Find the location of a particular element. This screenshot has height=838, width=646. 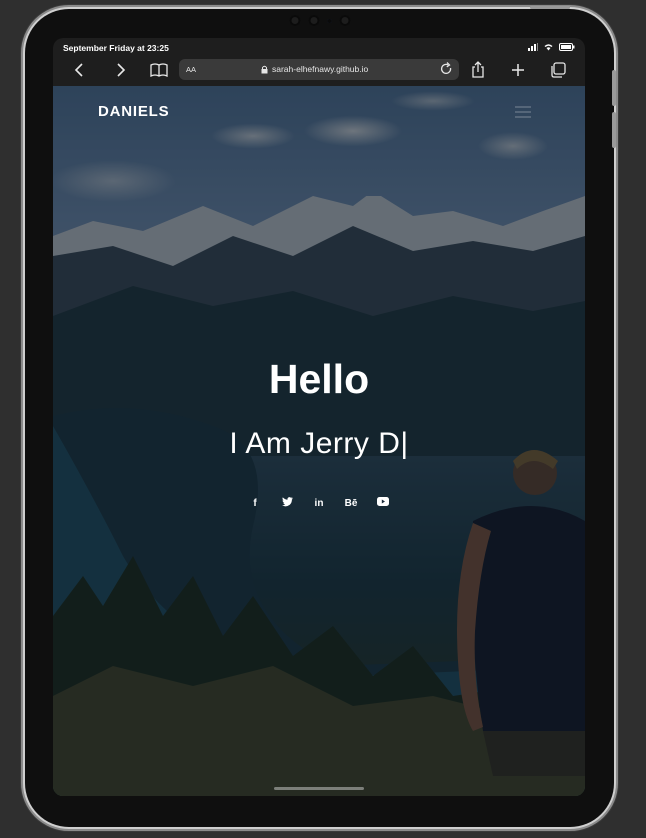

facebook-icon: f is located at coordinates (255, 504).